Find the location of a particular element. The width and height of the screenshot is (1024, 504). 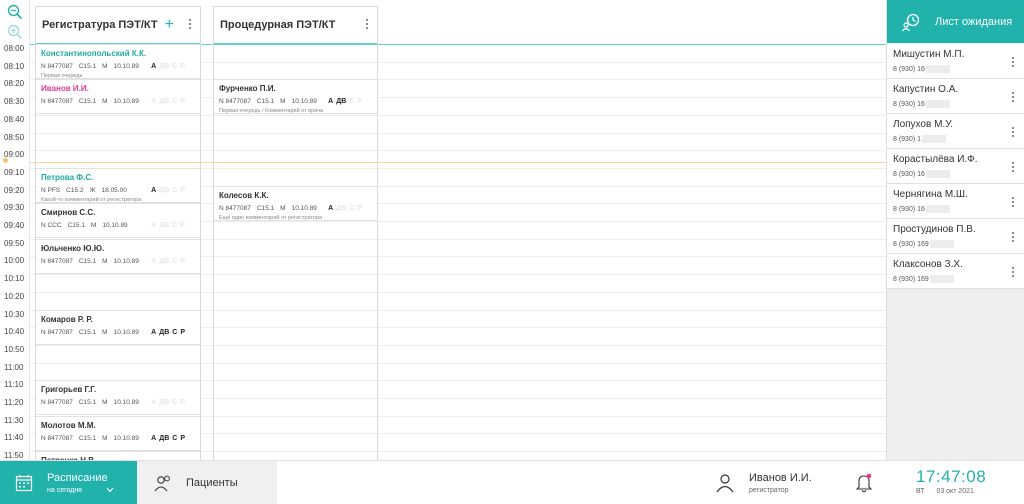

time-label: 09:30 is located at coordinates (14, 208).